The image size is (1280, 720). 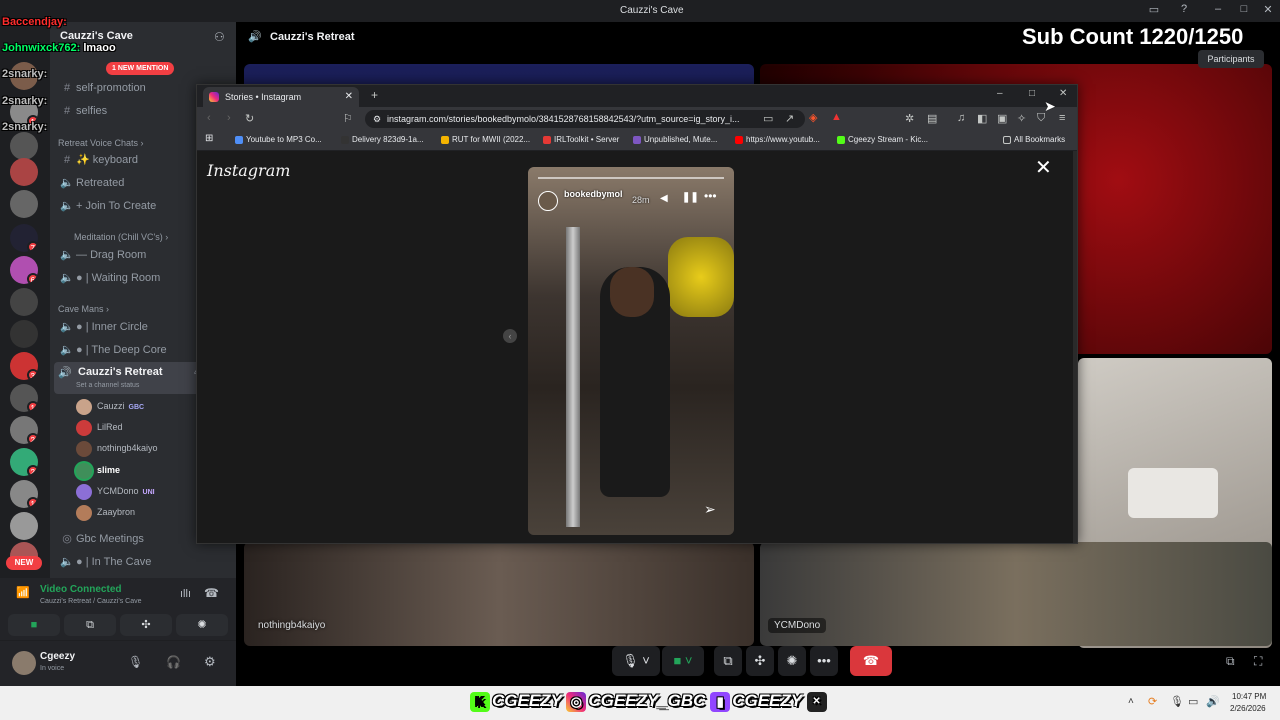 What do you see at coordinates (510, 336) in the screenshot?
I see `previous-story-icon: ‹` at bounding box center [510, 336].